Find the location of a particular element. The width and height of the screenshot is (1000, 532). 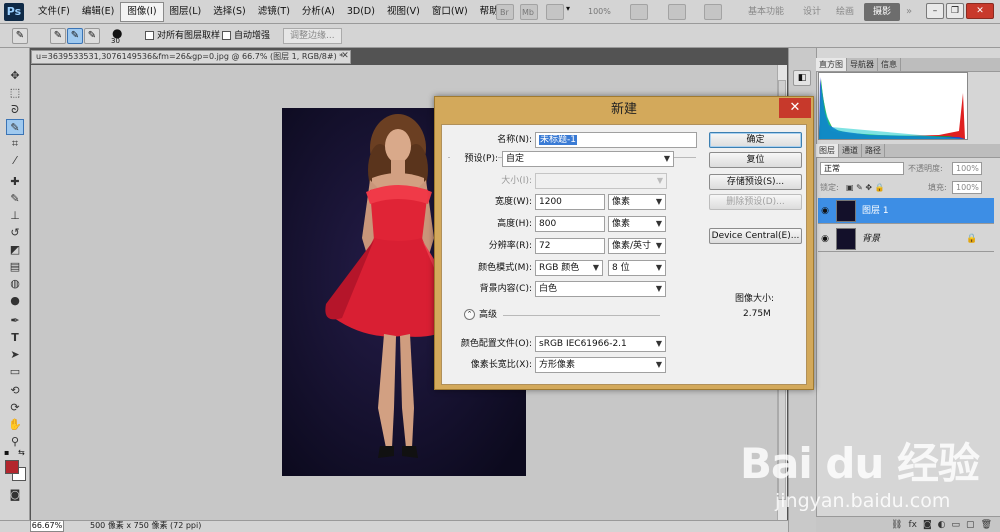

close-window-icon: ✕ is located at coordinates (980, 11).